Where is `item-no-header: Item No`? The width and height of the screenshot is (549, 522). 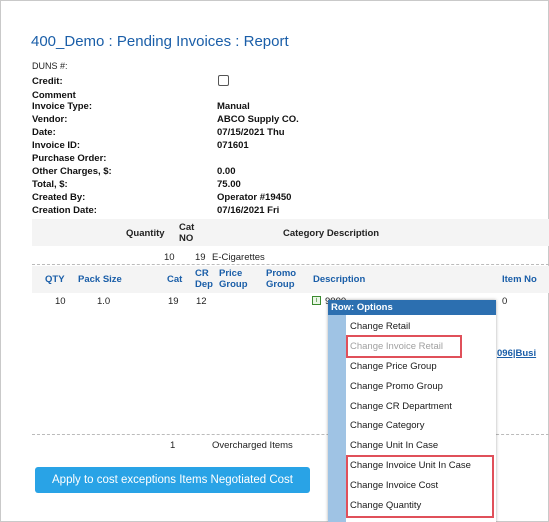
item-no-header: Item No is located at coordinates (519, 280).